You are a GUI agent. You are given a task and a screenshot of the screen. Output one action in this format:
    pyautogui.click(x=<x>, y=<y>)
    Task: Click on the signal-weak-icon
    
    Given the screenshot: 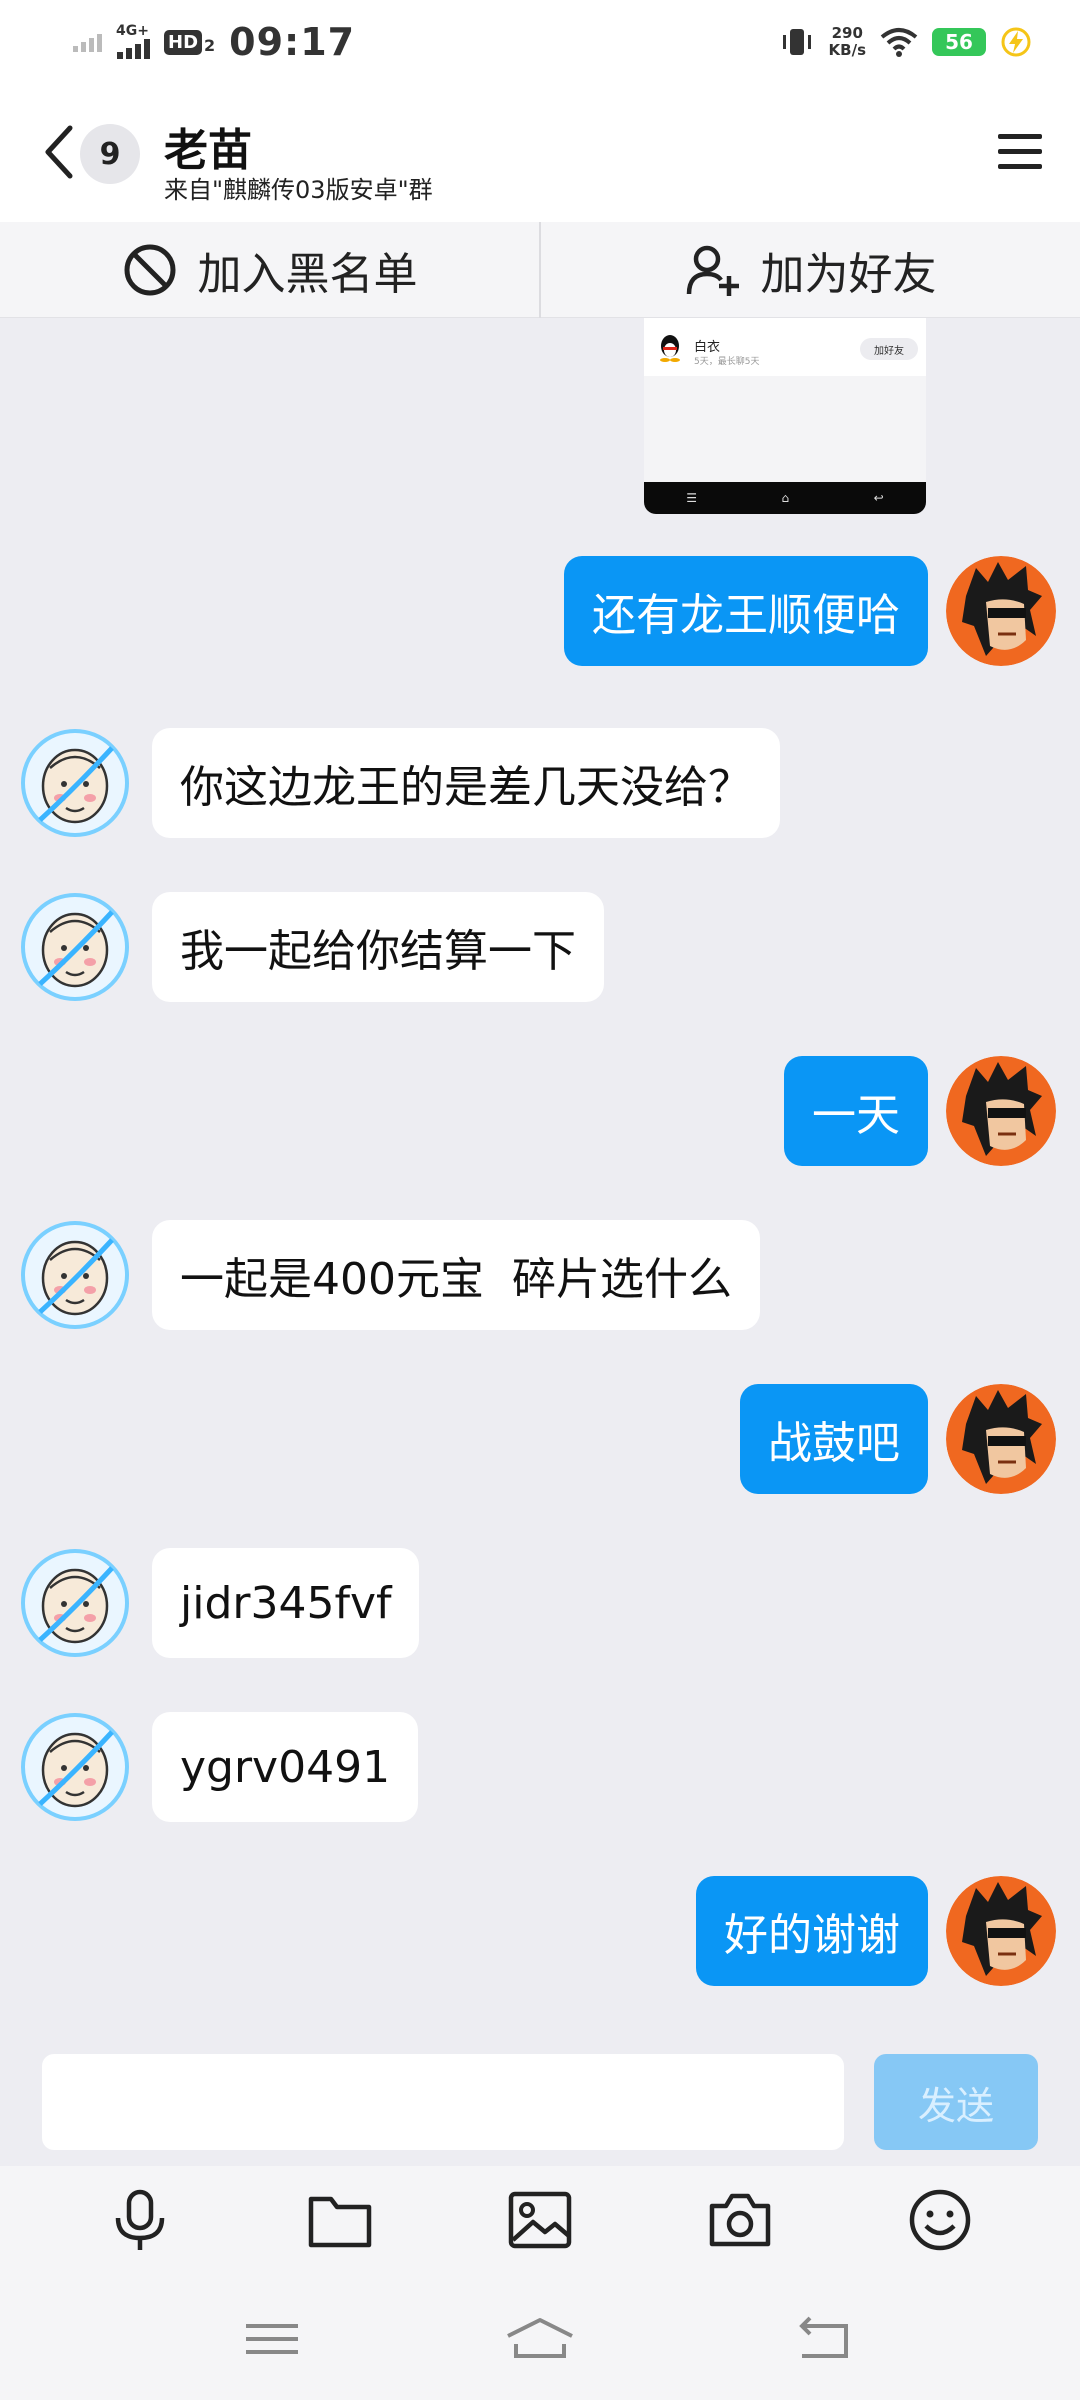 What is the action you would take?
    pyautogui.click(x=87, y=43)
    